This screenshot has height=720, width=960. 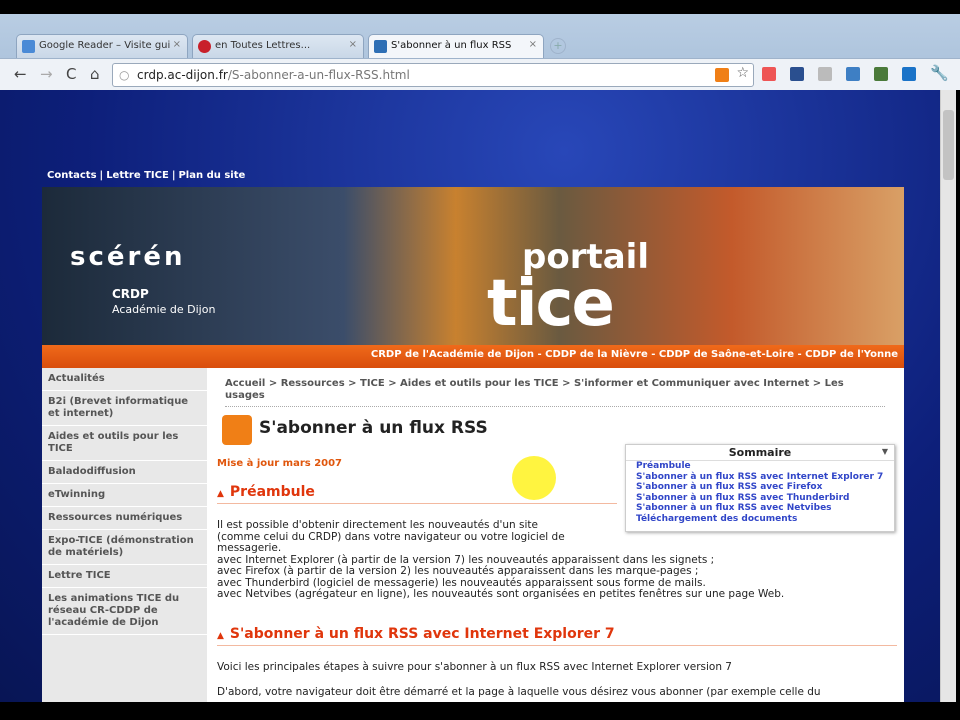 I want to click on heading-preambule: ▲ Préambule, so click(x=417, y=494).